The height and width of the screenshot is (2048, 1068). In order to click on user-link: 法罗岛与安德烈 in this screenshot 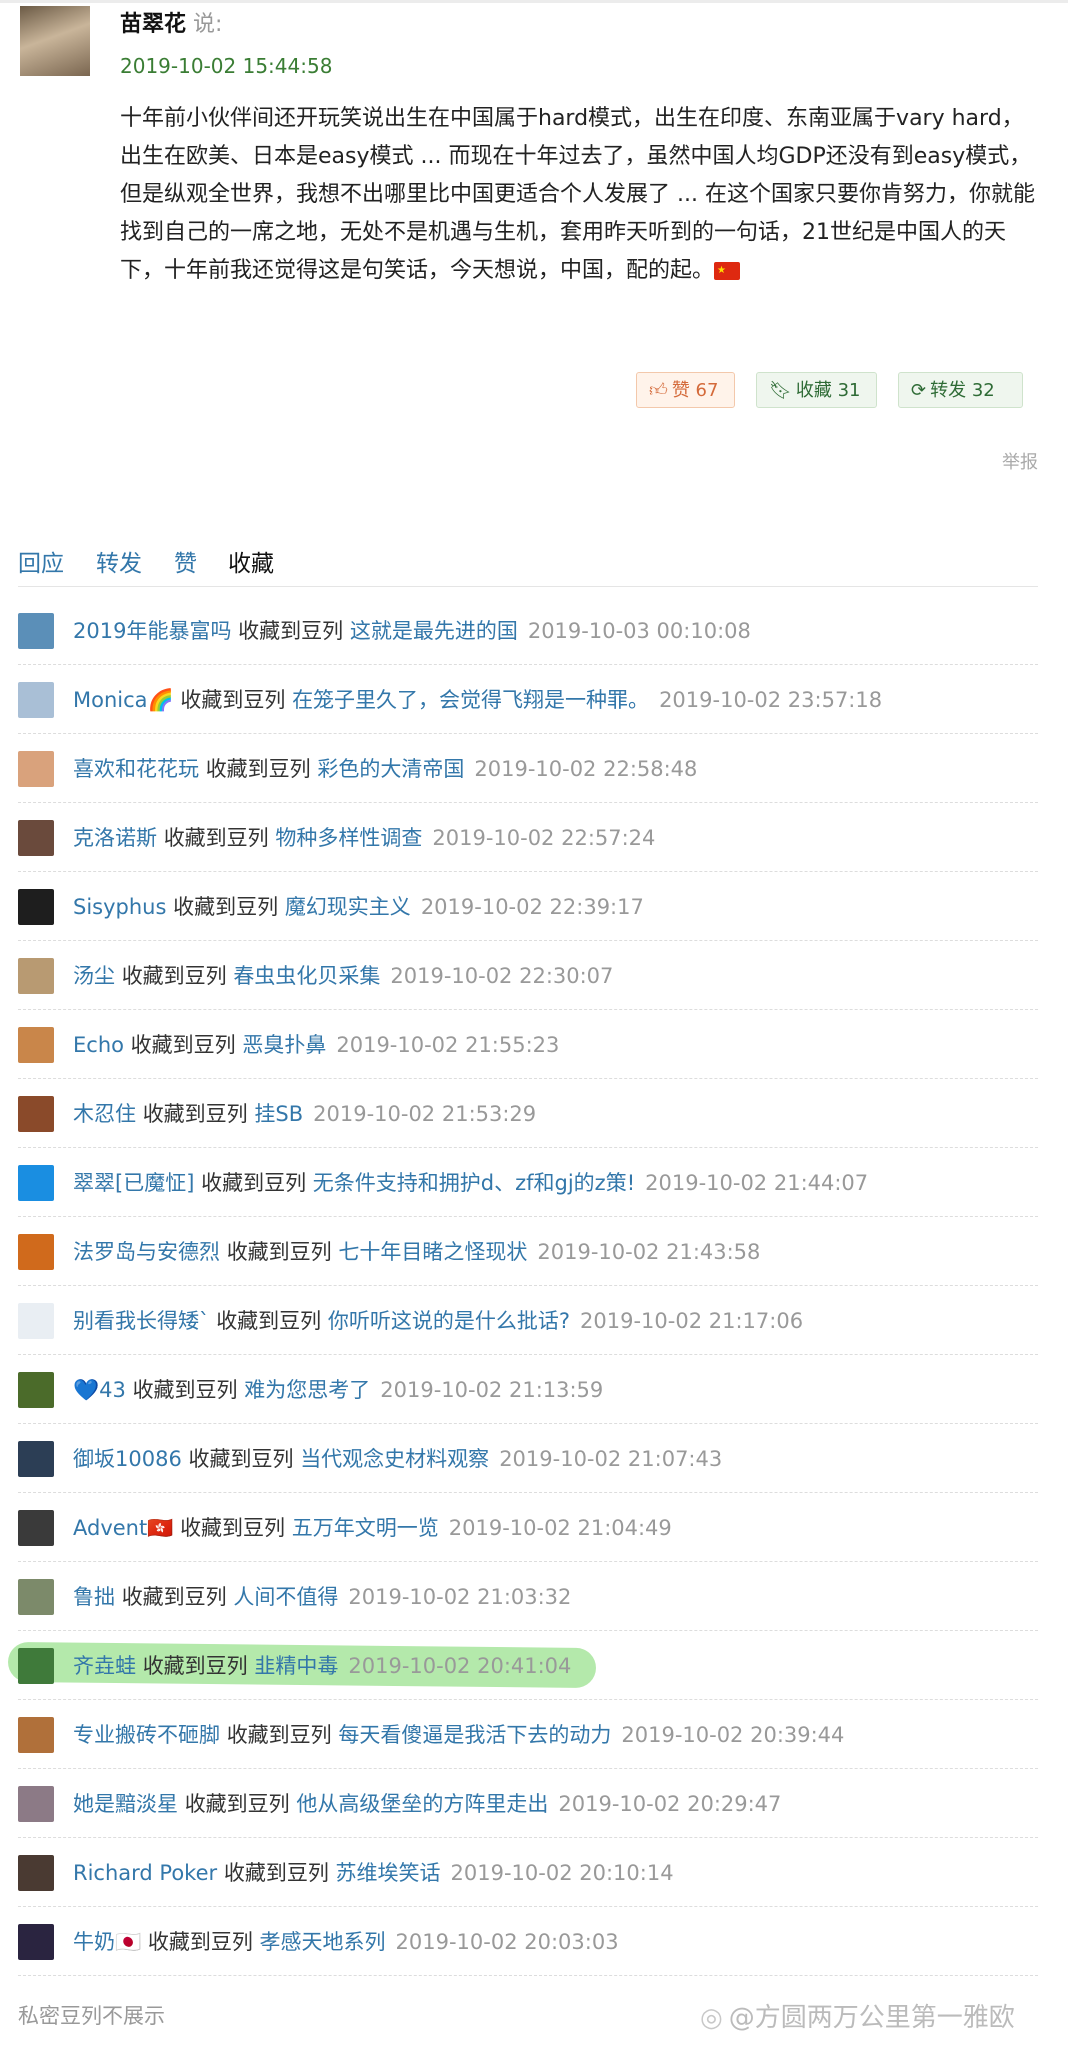, I will do `click(146, 1252)`.